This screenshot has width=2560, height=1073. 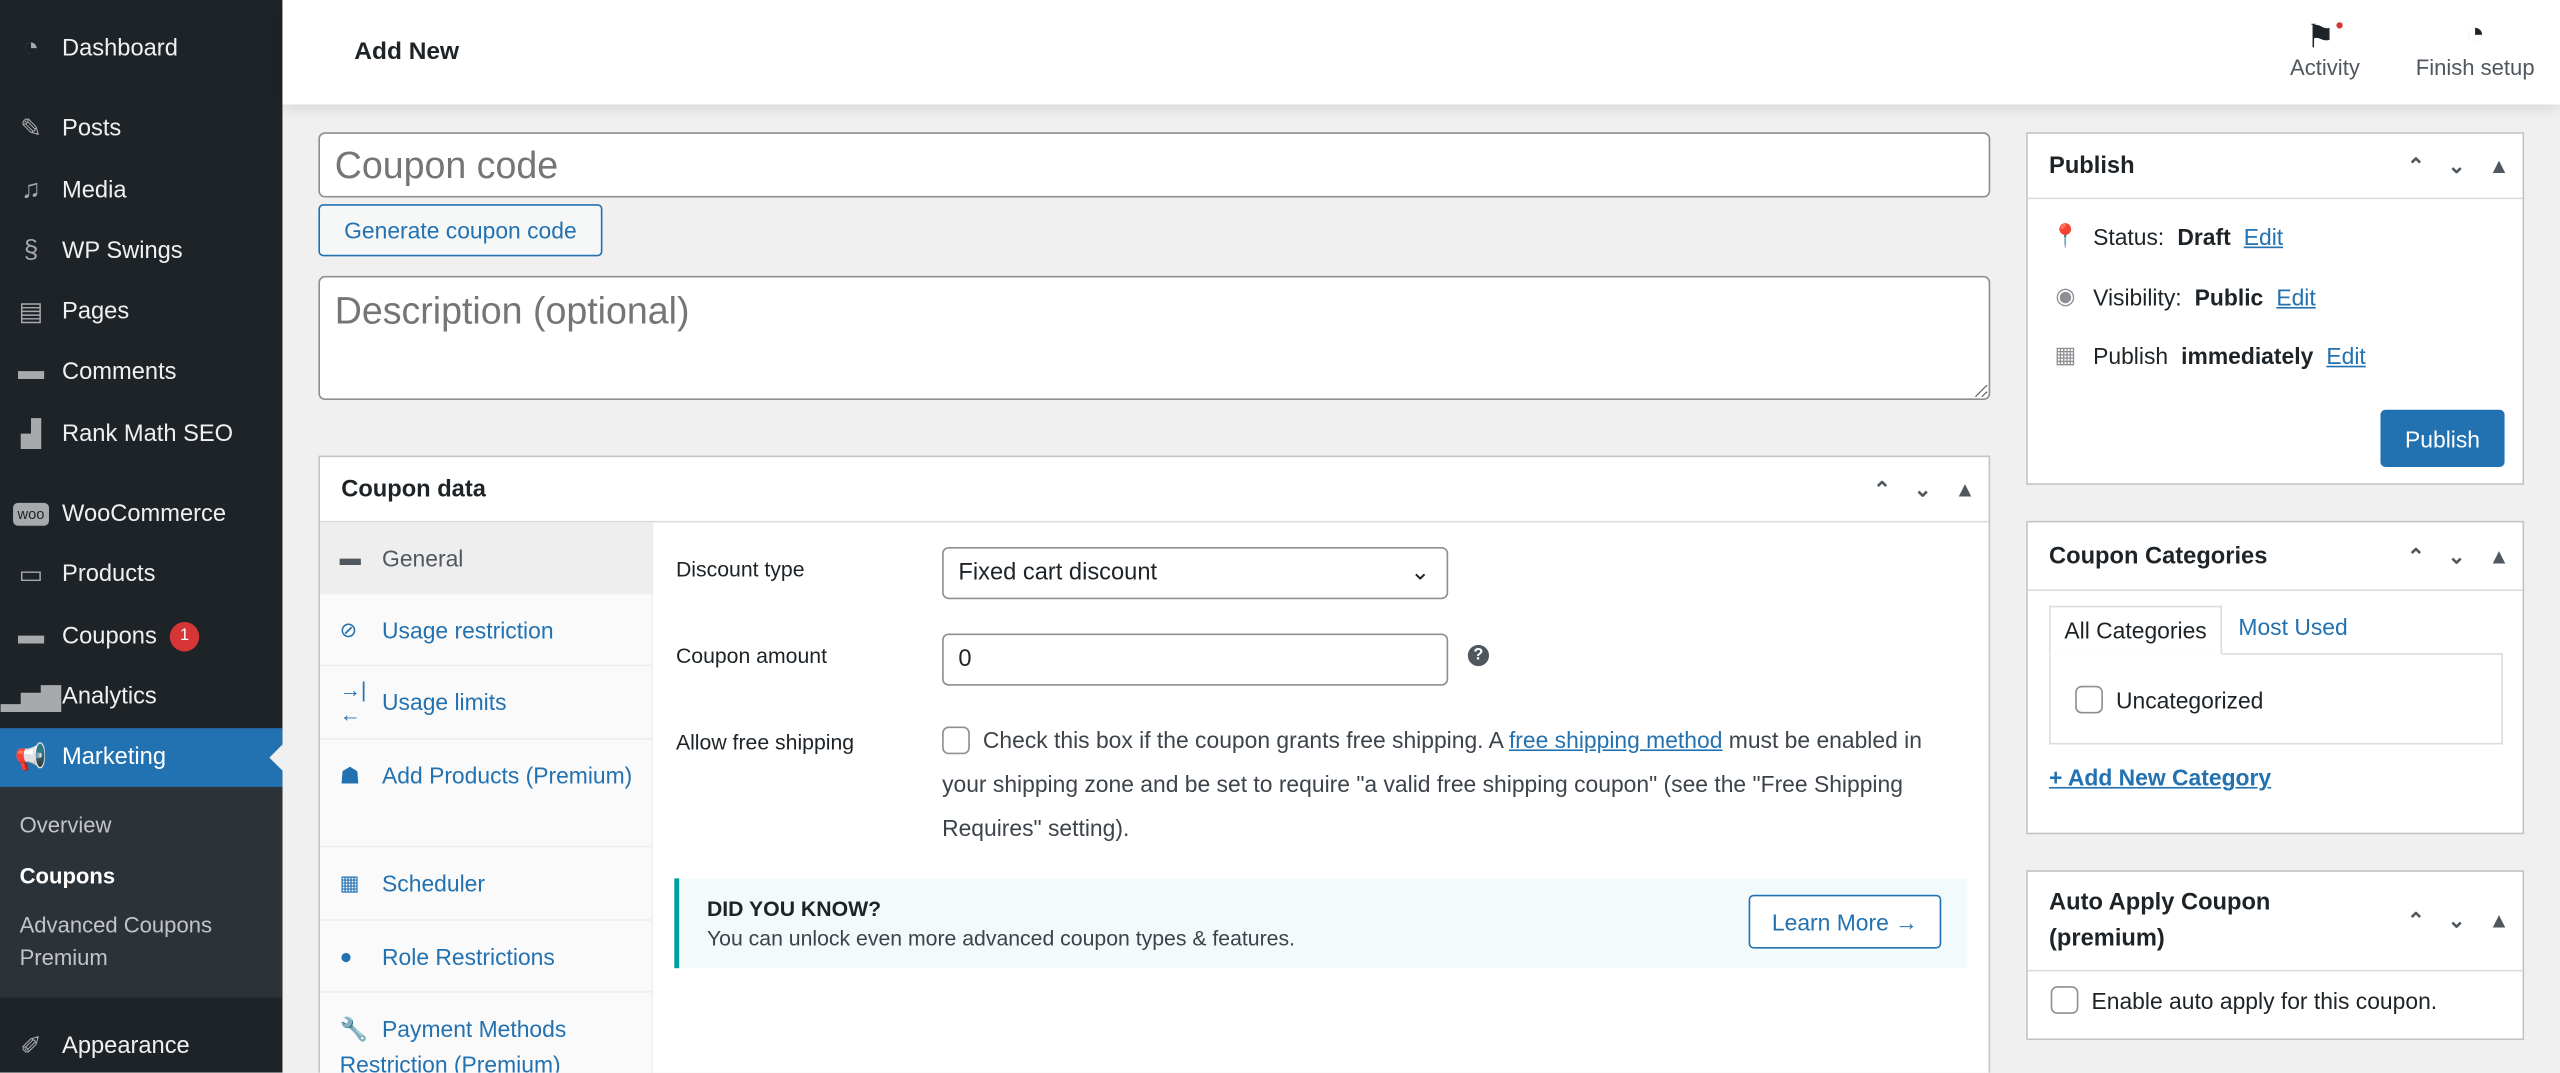 What do you see at coordinates (2167, 235) in the screenshot?
I see `status-row: 📍 Status: Draft Edit` at bounding box center [2167, 235].